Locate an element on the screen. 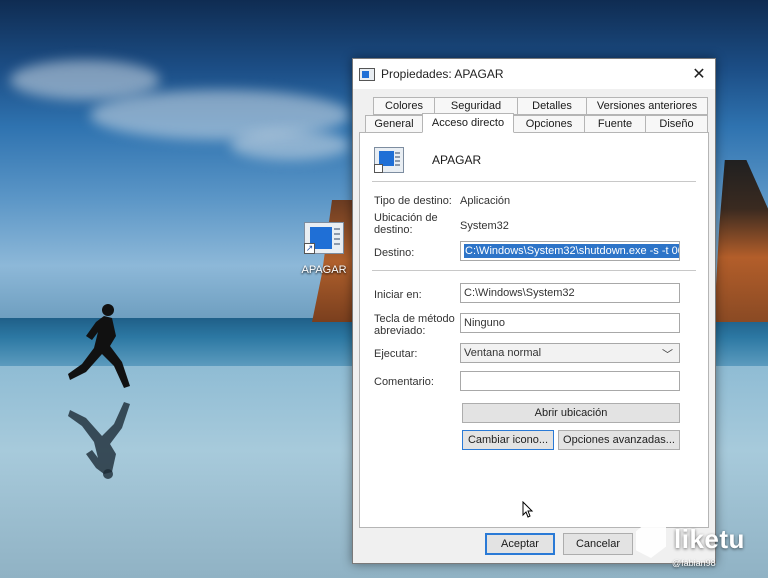 The image size is (768, 578). desktop-shortcut-label: APAGAR is located at coordinates (324, 270).